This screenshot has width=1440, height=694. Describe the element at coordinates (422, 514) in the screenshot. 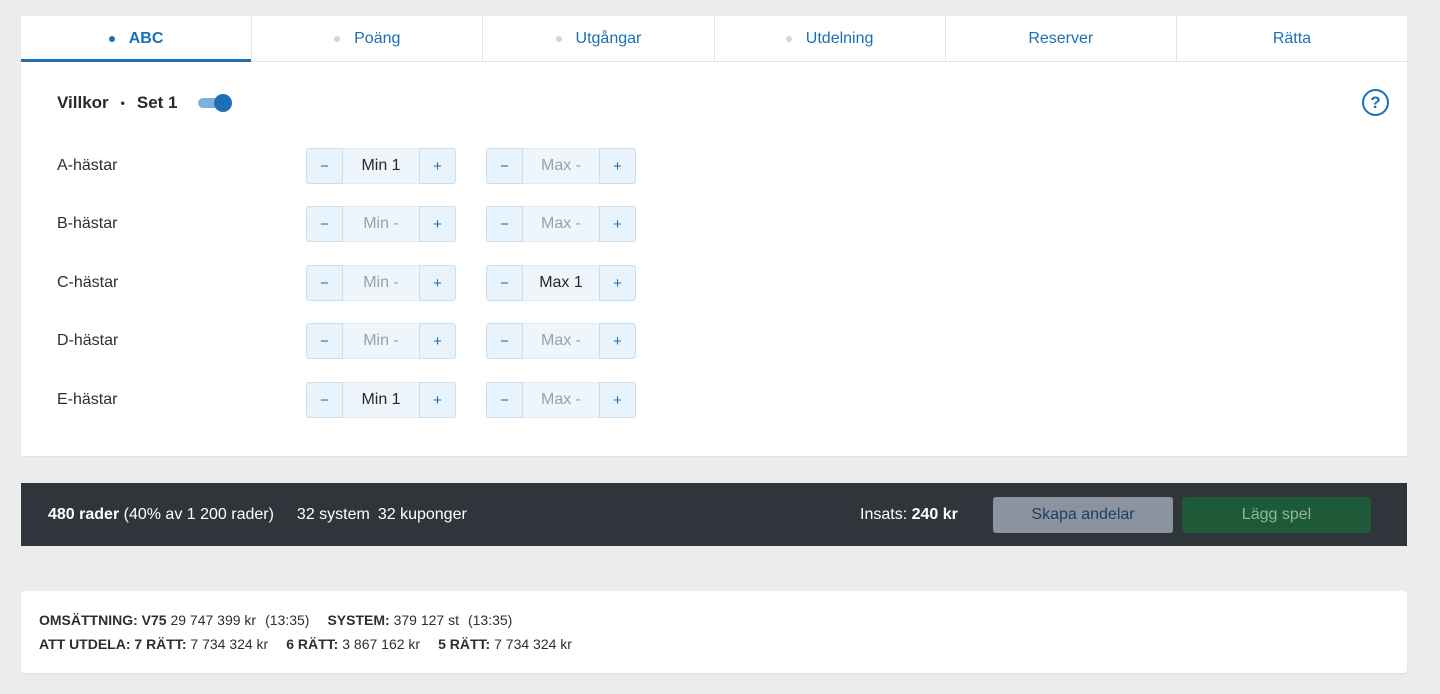

I see `coupon-count: 32 kuponger` at that location.